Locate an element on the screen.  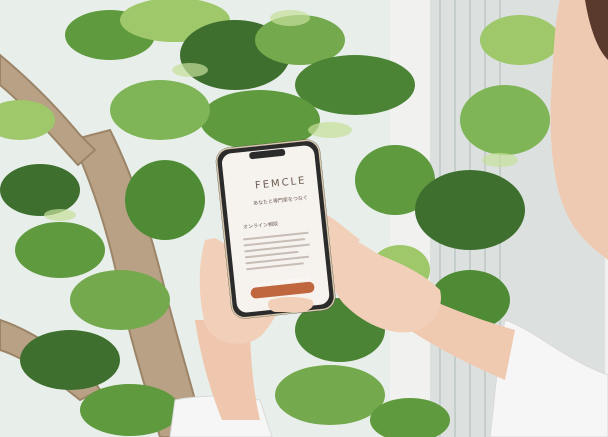
smartphone is located at coordinates (275, 229).